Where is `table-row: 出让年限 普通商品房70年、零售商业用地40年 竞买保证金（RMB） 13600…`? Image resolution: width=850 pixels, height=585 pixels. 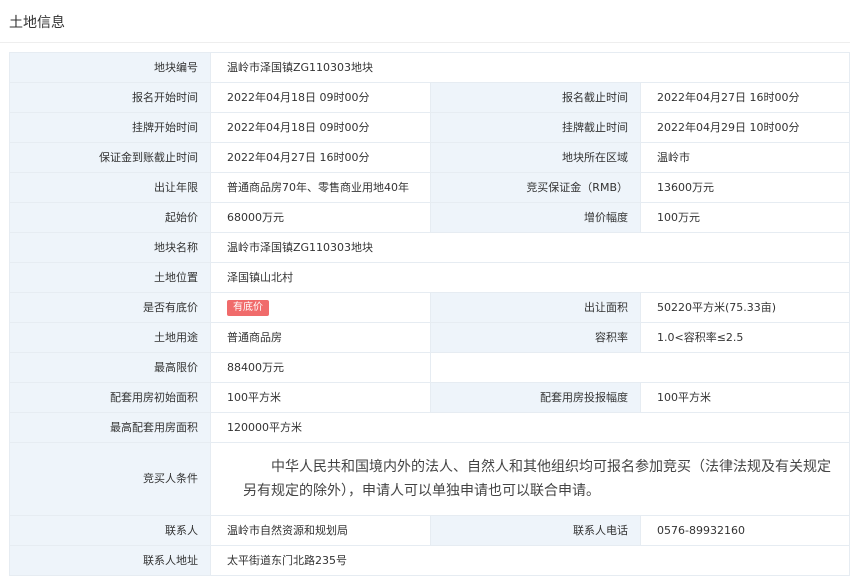 table-row: 出让年限 普通商品房70年、零售商业用地40年 竞买保证金（RMB） 13600… is located at coordinates (429, 187).